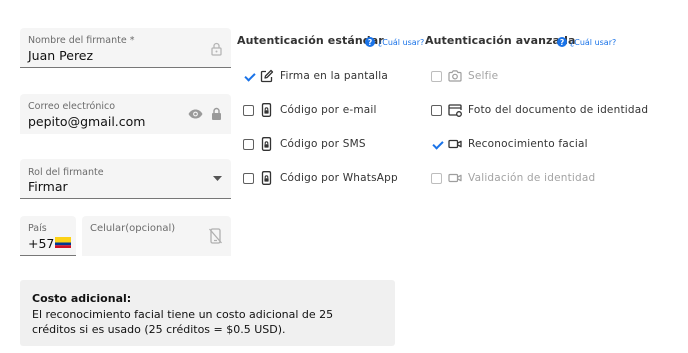 The image size is (688, 353). I want to click on option-whatsapp-code: Código por WhatsApp, so click(320, 178).